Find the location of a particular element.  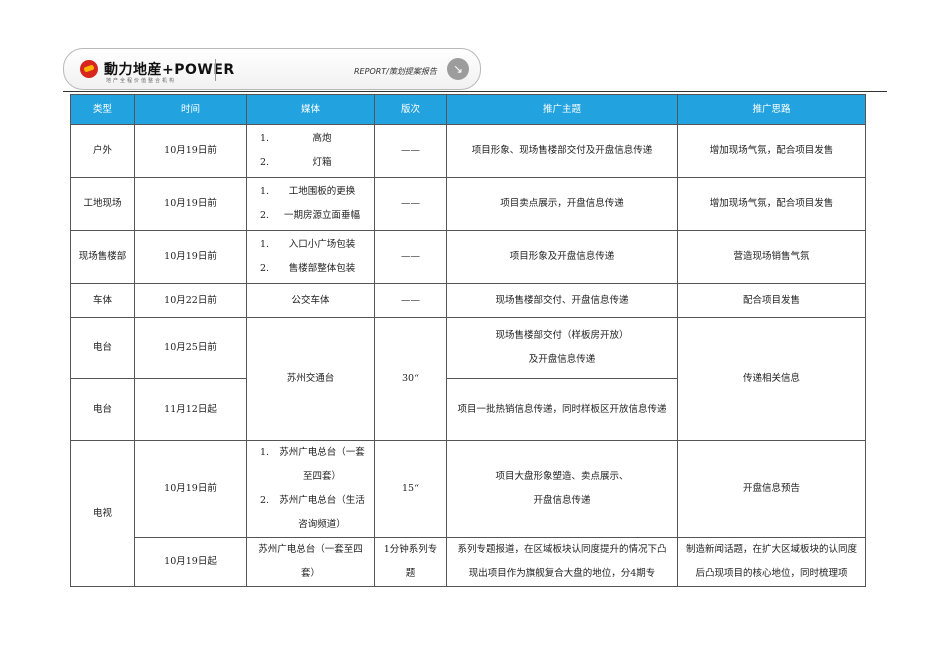

cell-media: 苏州交通台 is located at coordinates (310, 379).